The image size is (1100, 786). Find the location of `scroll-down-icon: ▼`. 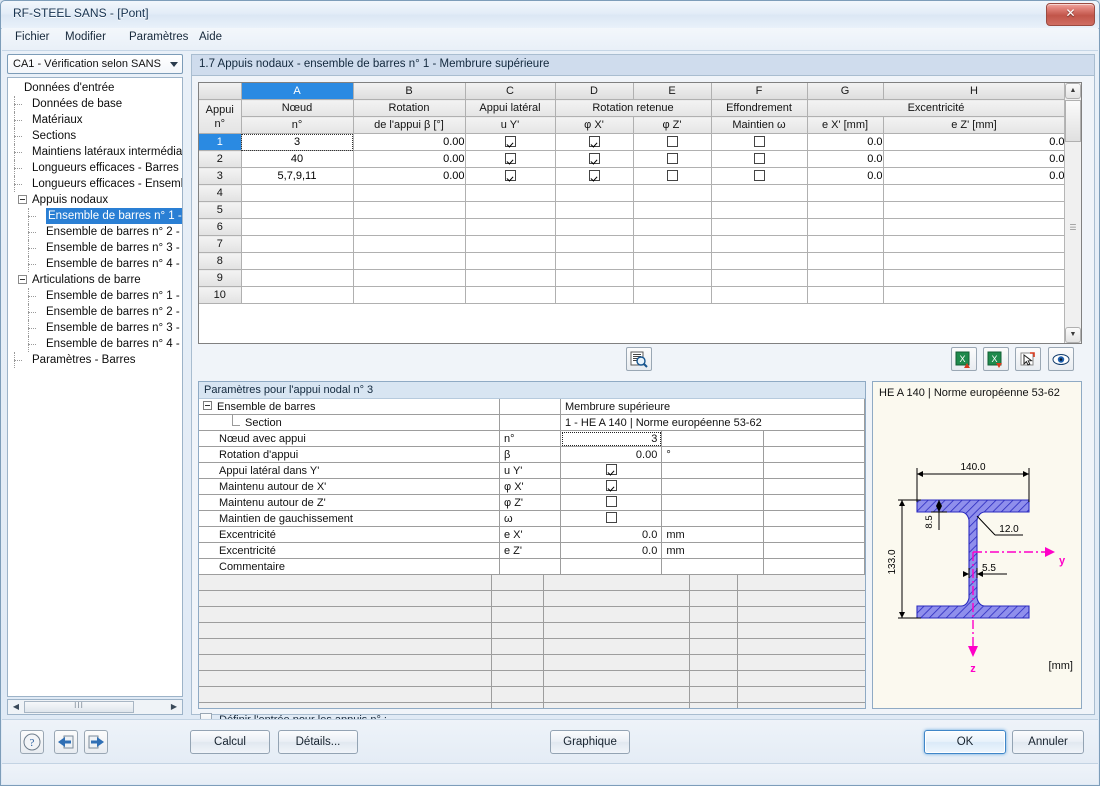

scroll-down-icon: ▼ is located at coordinates (1073, 335).